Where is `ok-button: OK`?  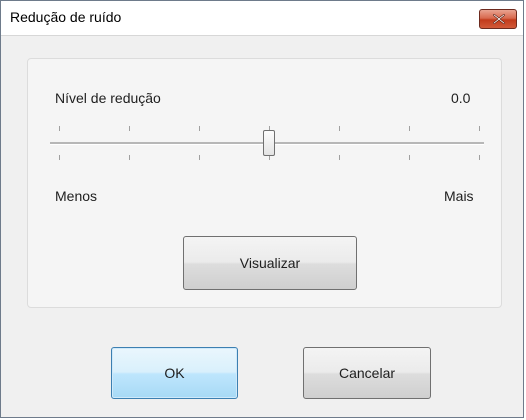
ok-button: OK is located at coordinates (174, 373).